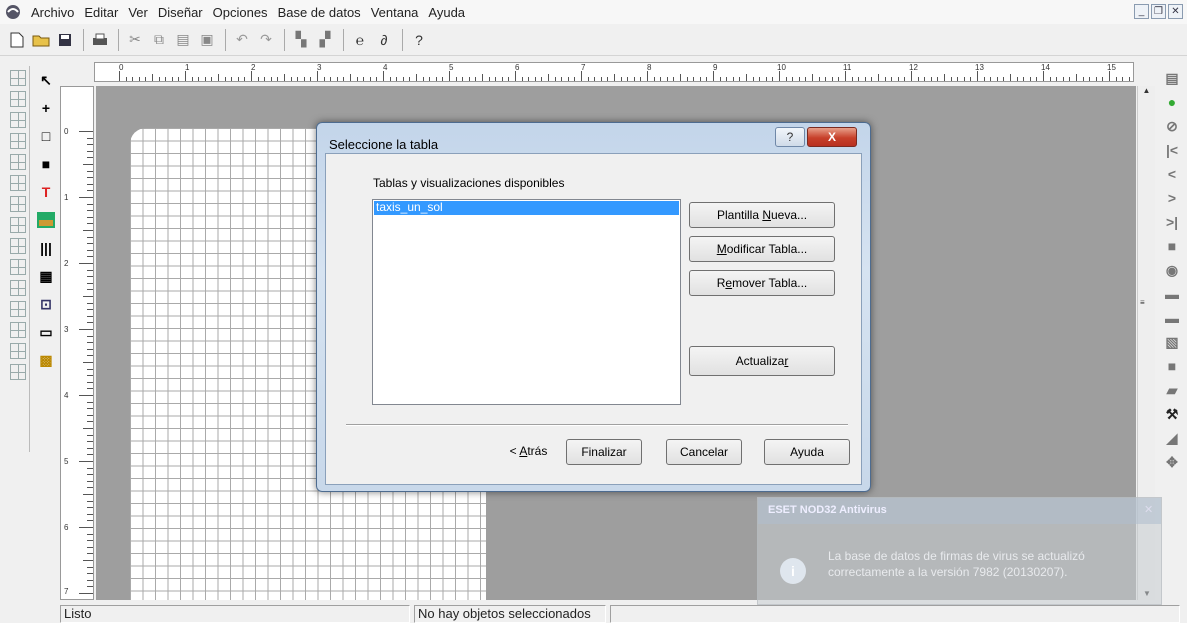 This screenshot has height=623, width=1187. What do you see at coordinates (1172, 102) in the screenshot?
I see `database-icon: ●` at bounding box center [1172, 102].